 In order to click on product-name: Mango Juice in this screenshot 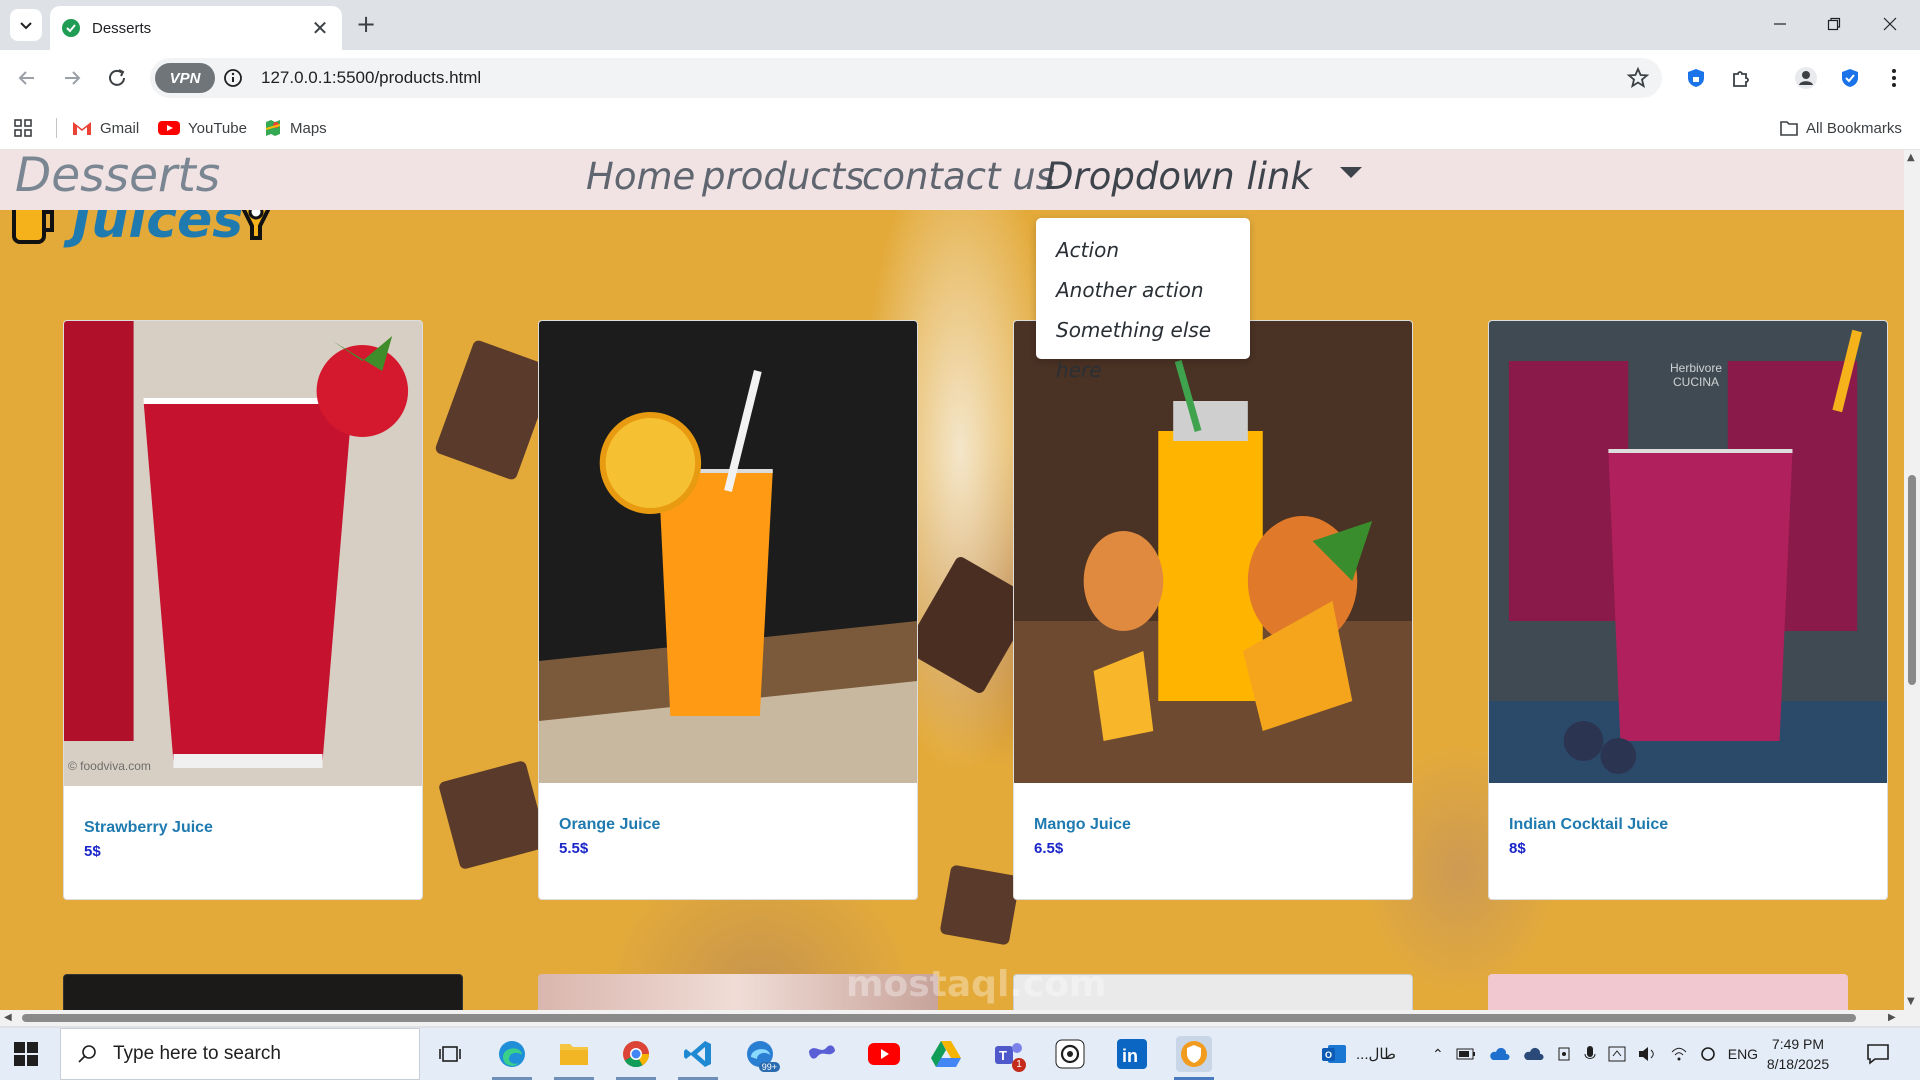, I will do `click(1082, 825)`.